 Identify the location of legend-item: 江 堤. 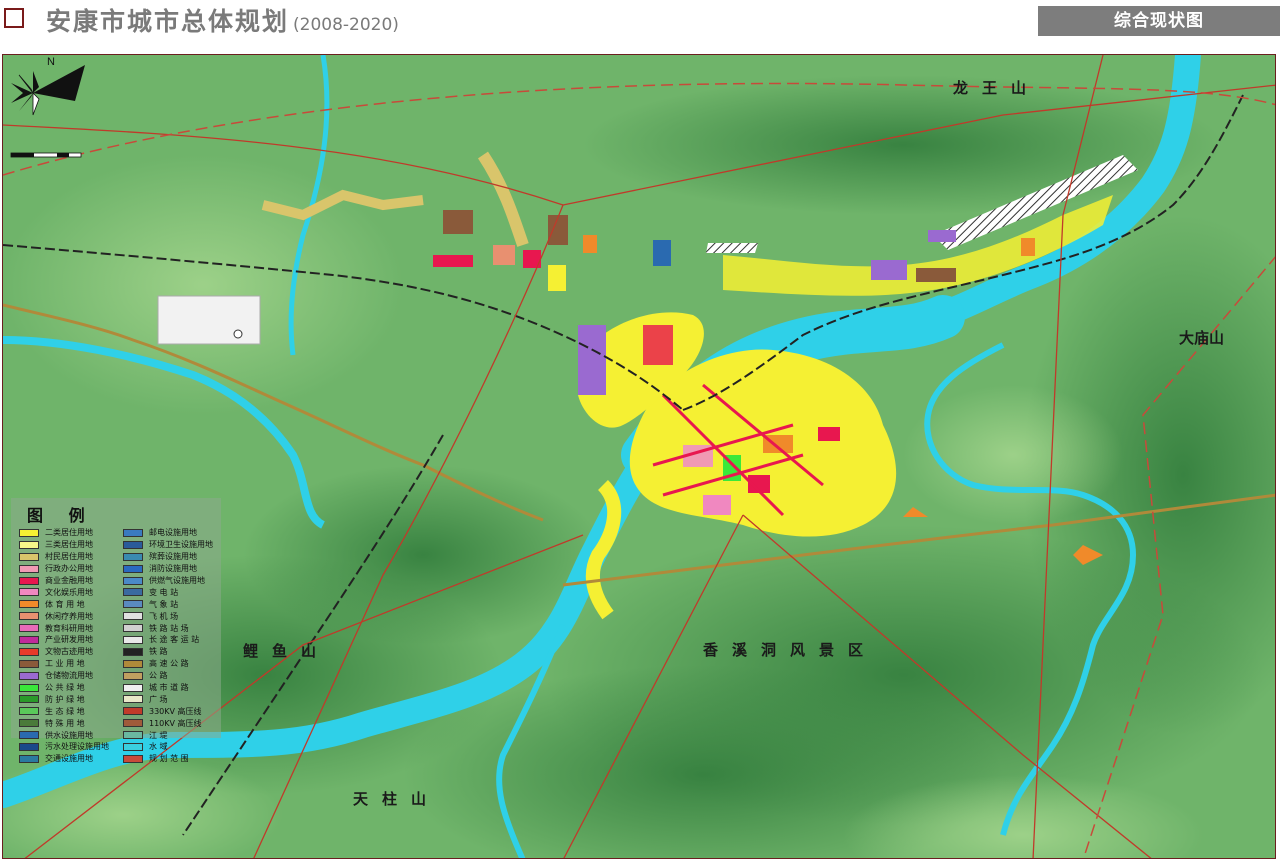
(168, 735).